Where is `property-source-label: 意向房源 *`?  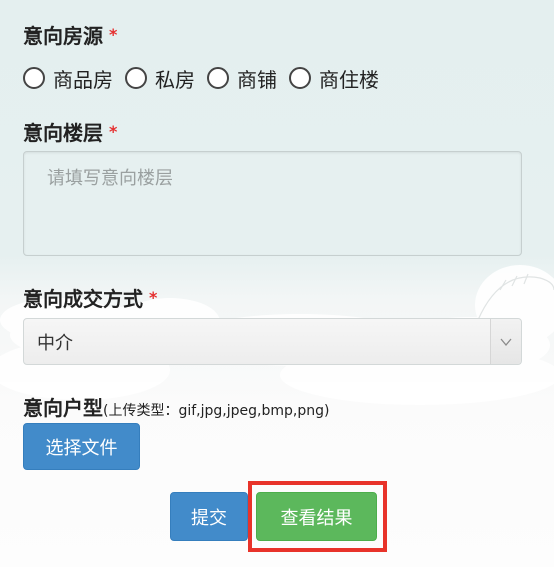 property-source-label: 意向房源 * is located at coordinates (70, 34).